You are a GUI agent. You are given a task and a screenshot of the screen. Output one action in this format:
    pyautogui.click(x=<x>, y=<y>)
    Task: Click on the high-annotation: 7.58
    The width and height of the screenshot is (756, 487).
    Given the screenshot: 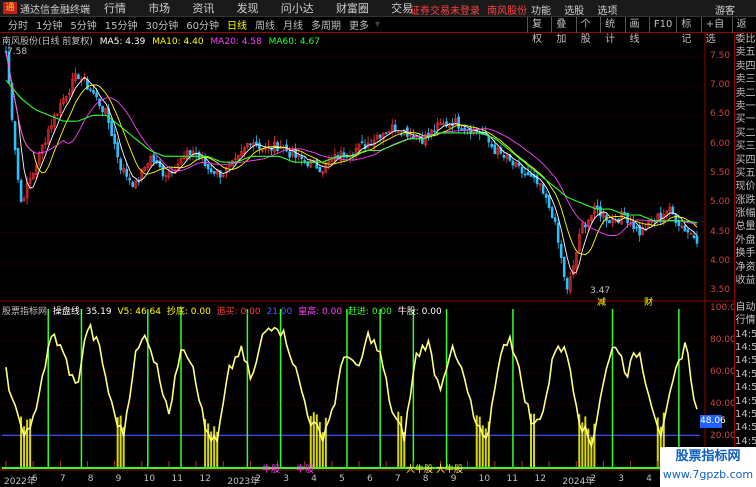 What is the action you would take?
    pyautogui.click(x=17, y=52)
    